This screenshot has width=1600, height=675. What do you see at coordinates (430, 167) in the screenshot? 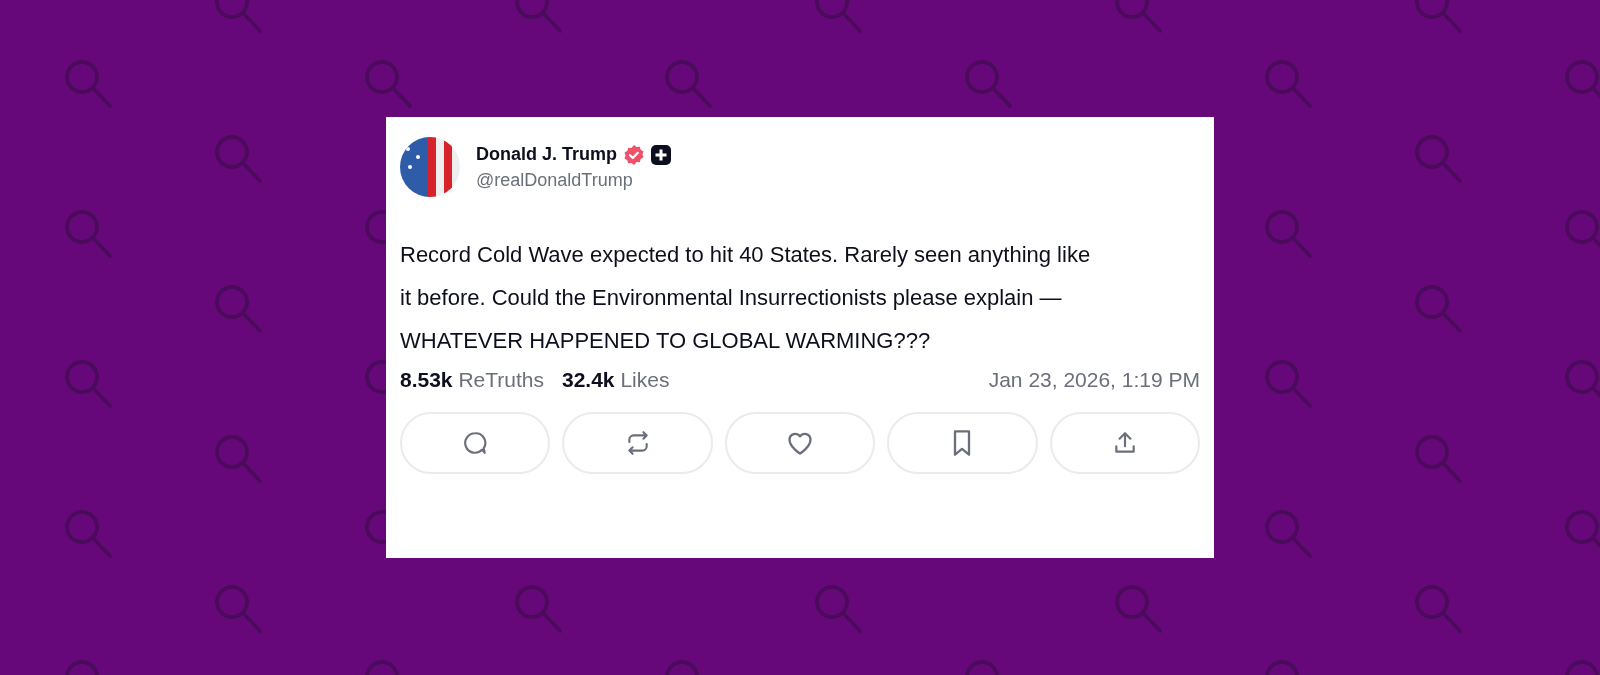
I see `avatar` at bounding box center [430, 167].